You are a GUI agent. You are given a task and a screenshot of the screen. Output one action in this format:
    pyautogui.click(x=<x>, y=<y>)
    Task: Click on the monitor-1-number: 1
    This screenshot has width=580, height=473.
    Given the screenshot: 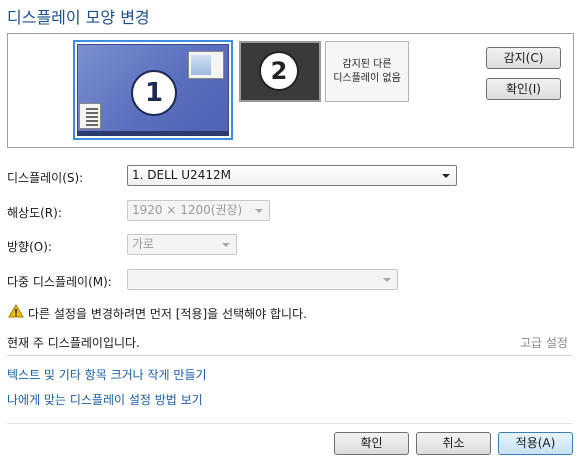 What is the action you would take?
    pyautogui.click(x=154, y=93)
    